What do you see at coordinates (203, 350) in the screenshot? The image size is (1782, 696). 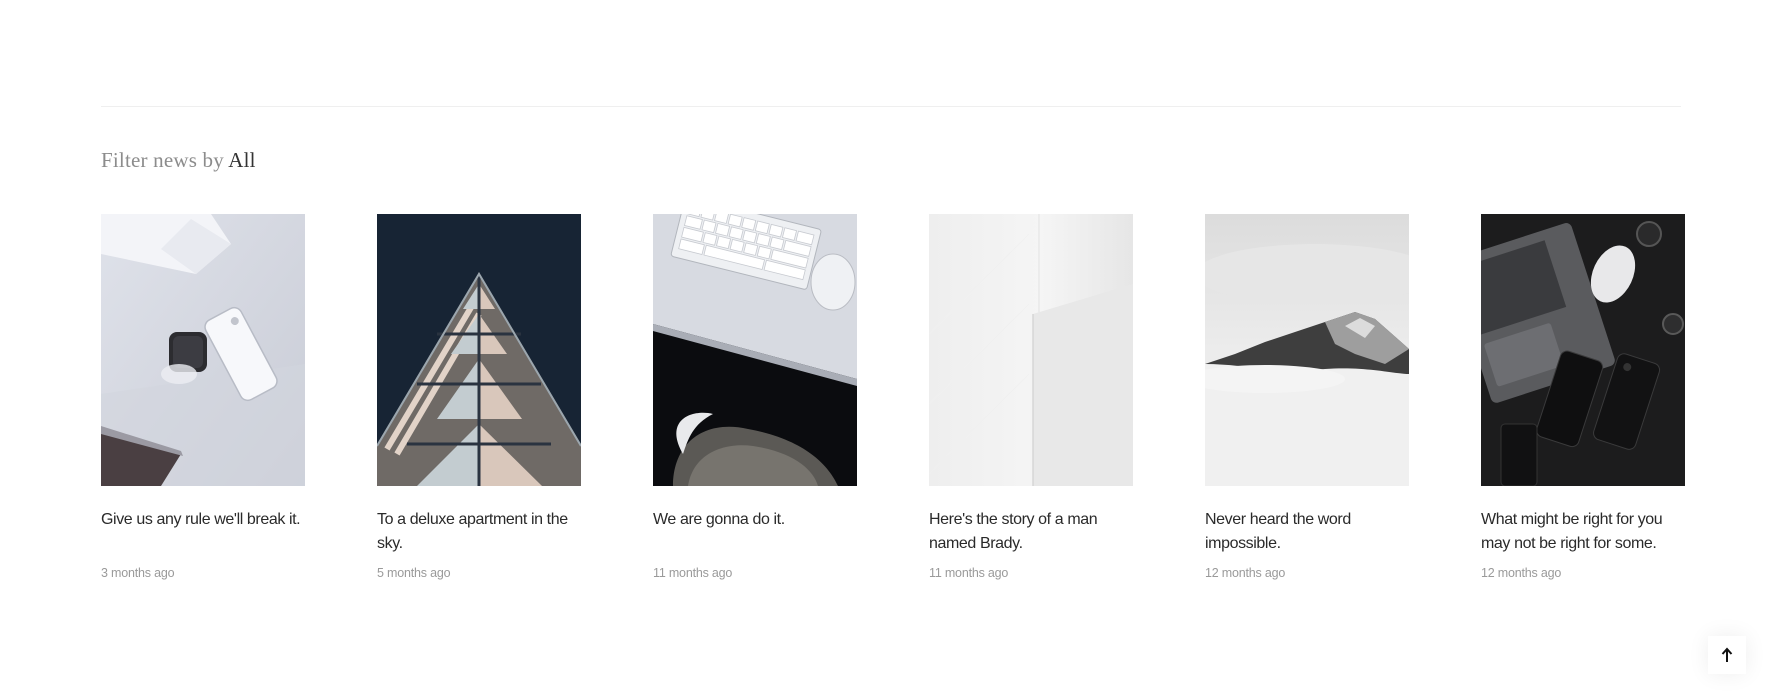 I see `devices-white-desk-photo` at bounding box center [203, 350].